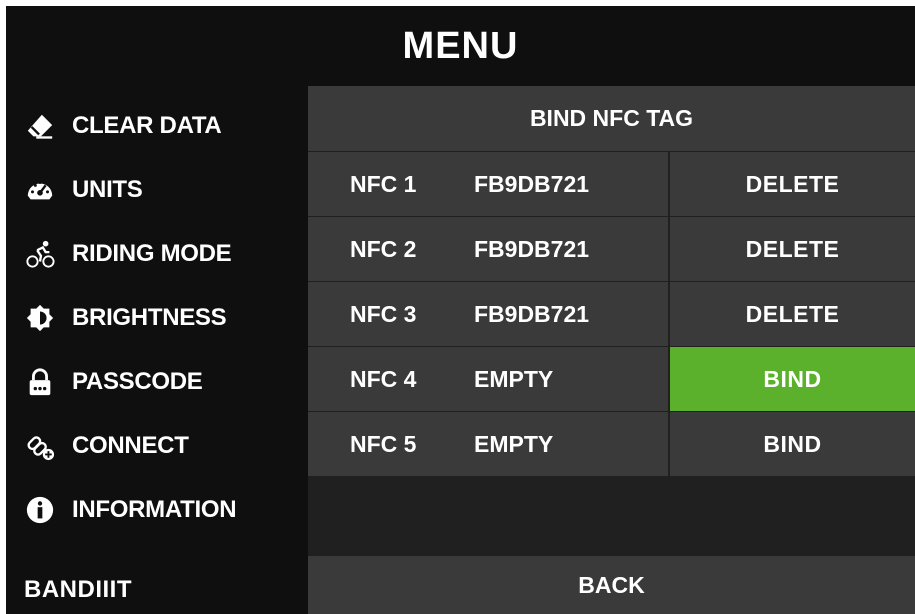  What do you see at coordinates (137, 381) in the screenshot?
I see `sidebar-item-label: PASSCODE` at bounding box center [137, 381].